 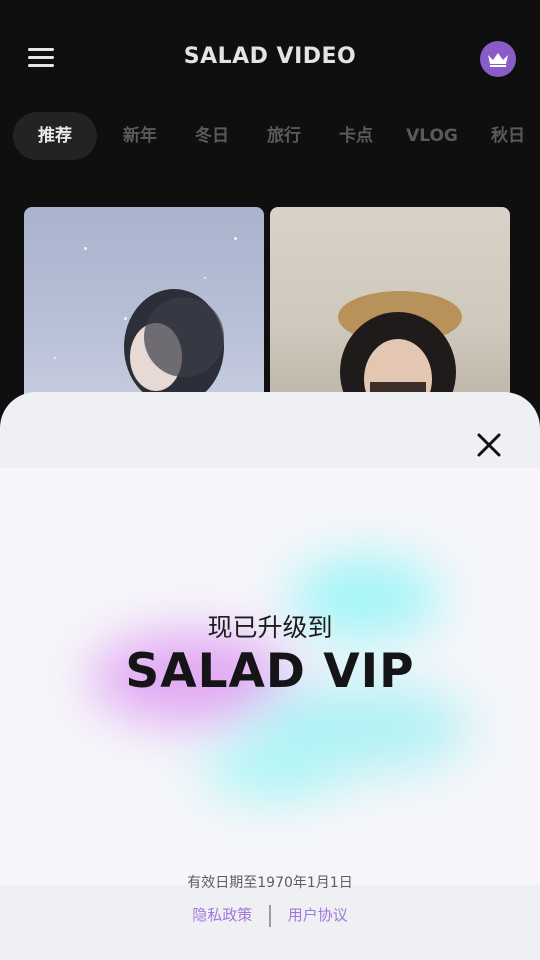 I want to click on tab-winter: 冬日, so click(x=212, y=136).